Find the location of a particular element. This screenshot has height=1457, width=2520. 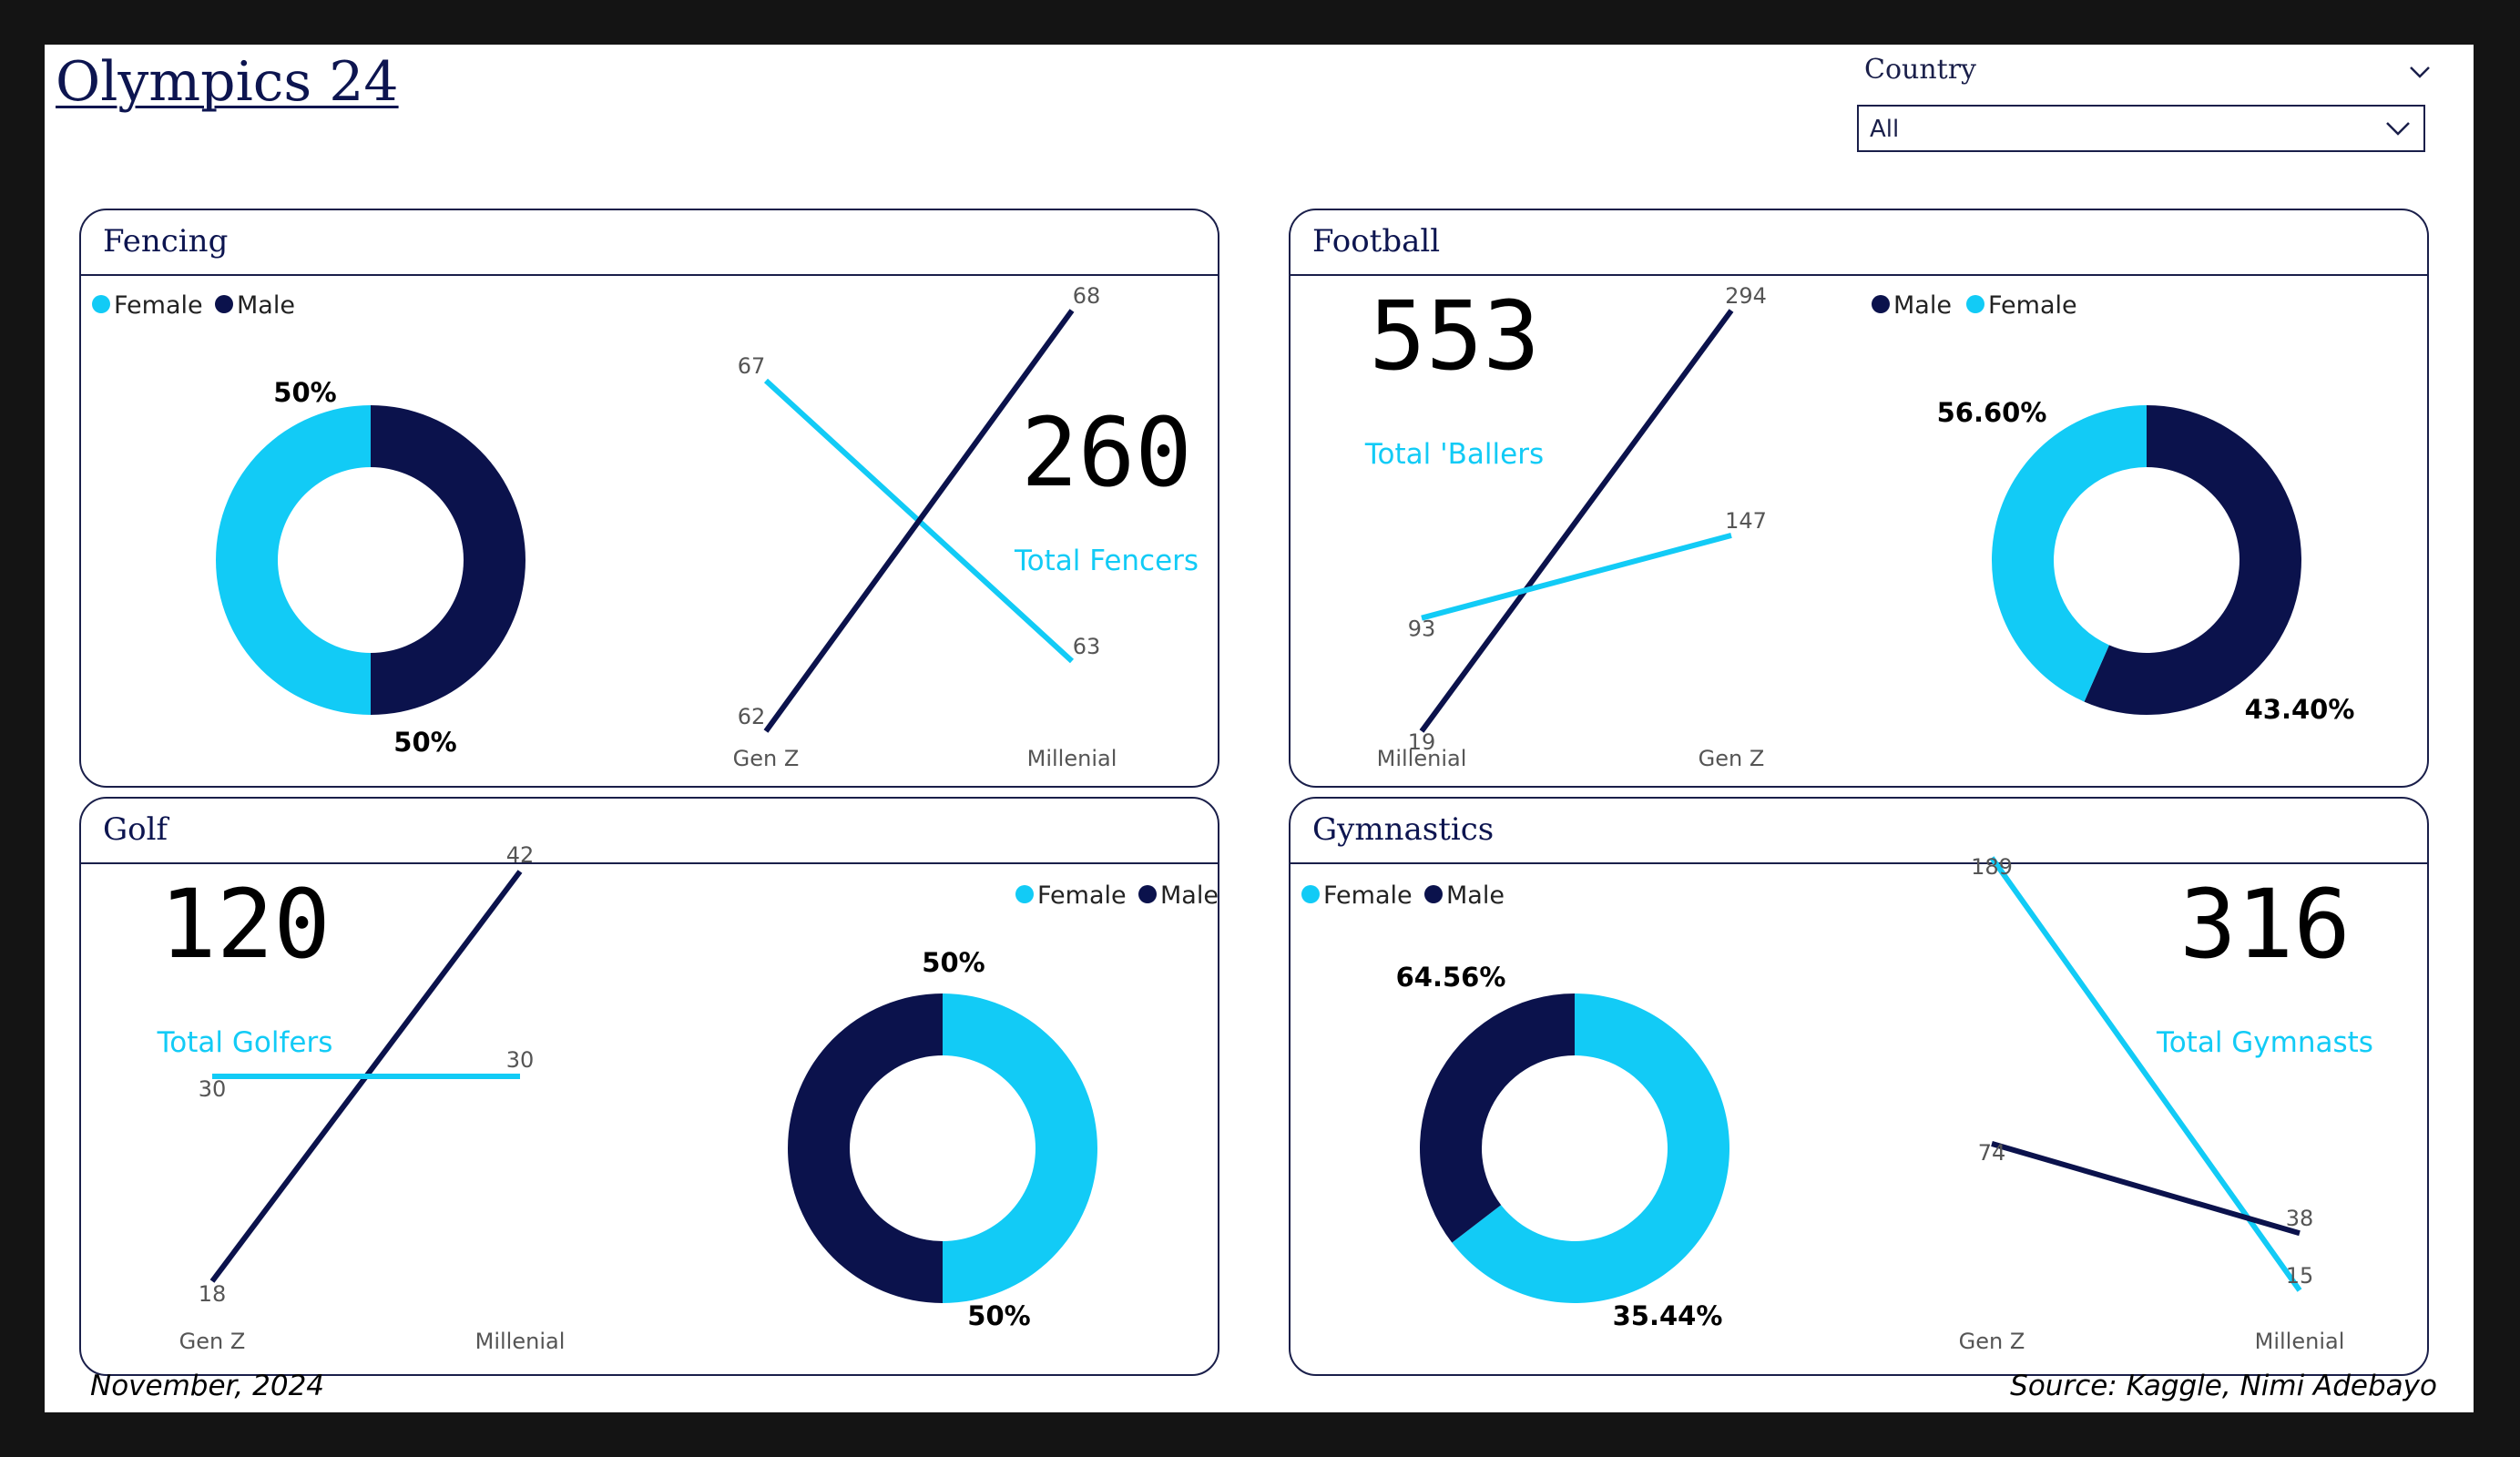

data-label: 18 is located at coordinates (213, 1294).